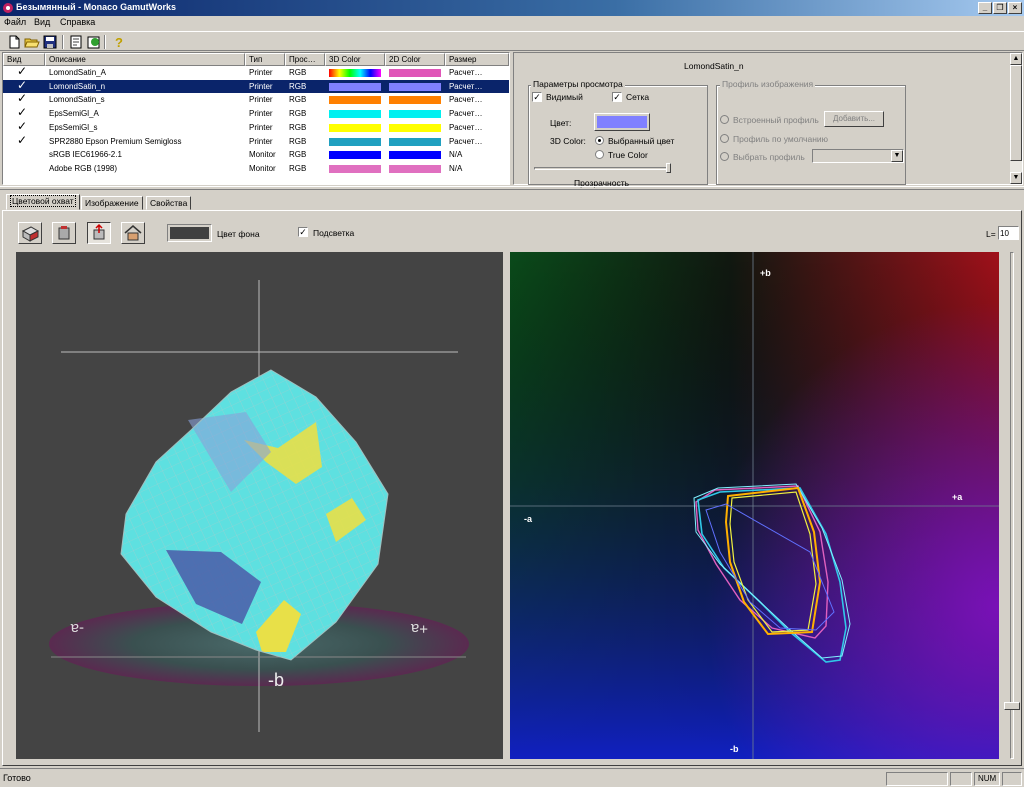 The width and height of the screenshot is (1024, 787). Describe the element at coordinates (858, 156) in the screenshot. I see `choose-profile-dropdown: ▼` at that location.